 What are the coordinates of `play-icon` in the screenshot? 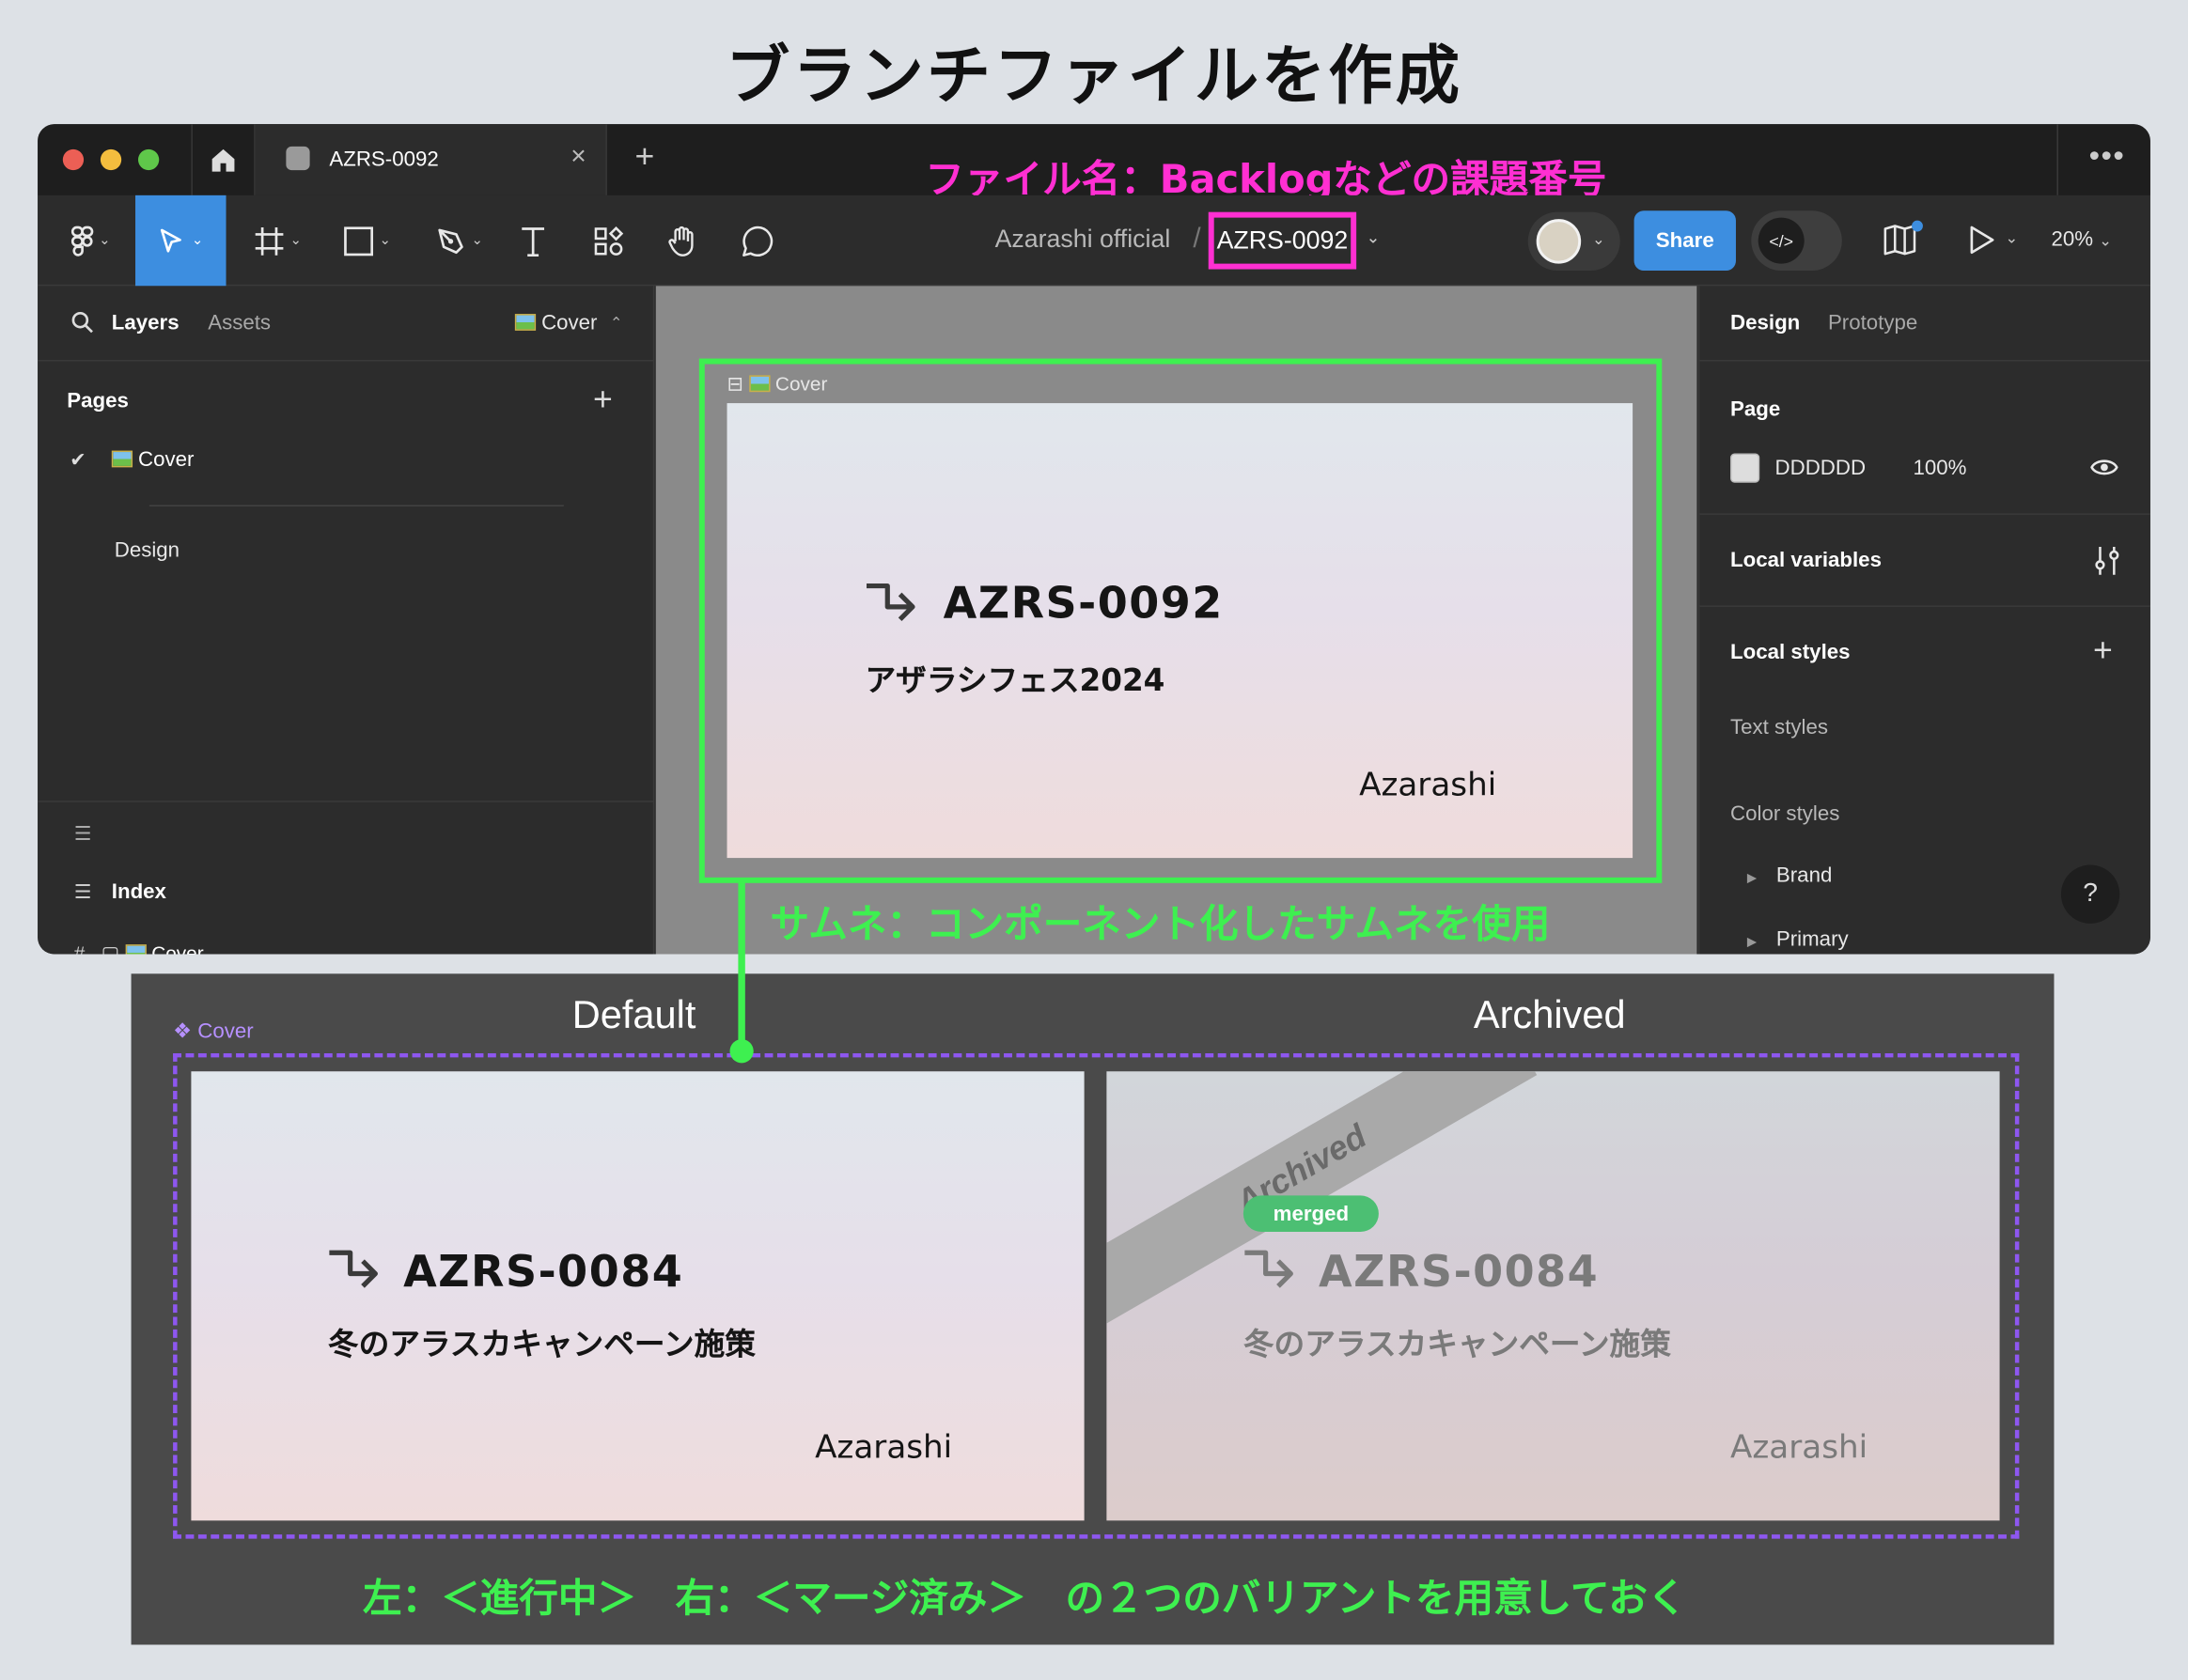 It's located at (1982, 240).